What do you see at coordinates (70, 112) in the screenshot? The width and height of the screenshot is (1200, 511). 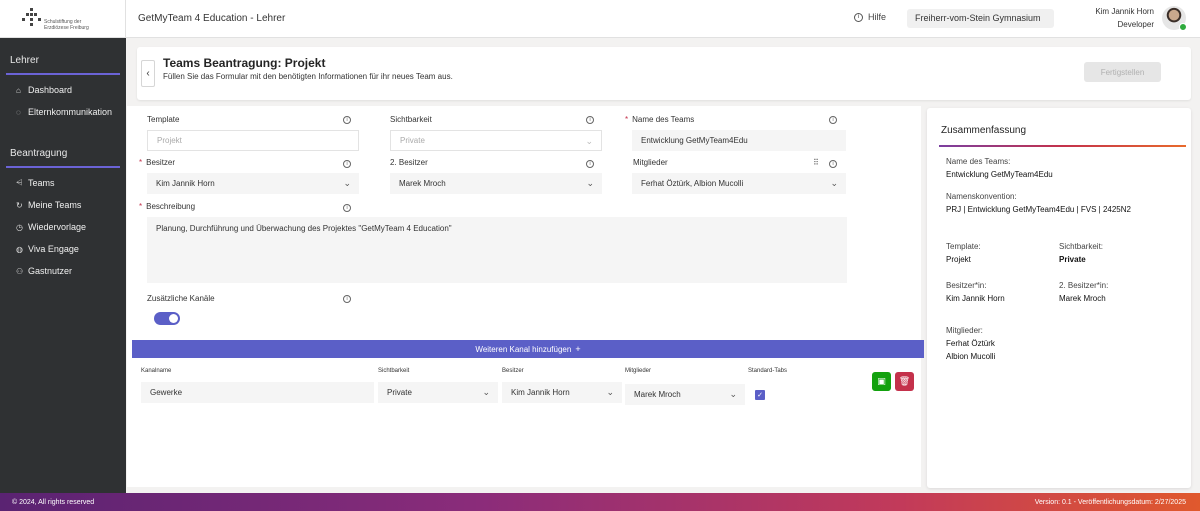 I see `sidebar-item-label: Elternkommunikation` at bounding box center [70, 112].